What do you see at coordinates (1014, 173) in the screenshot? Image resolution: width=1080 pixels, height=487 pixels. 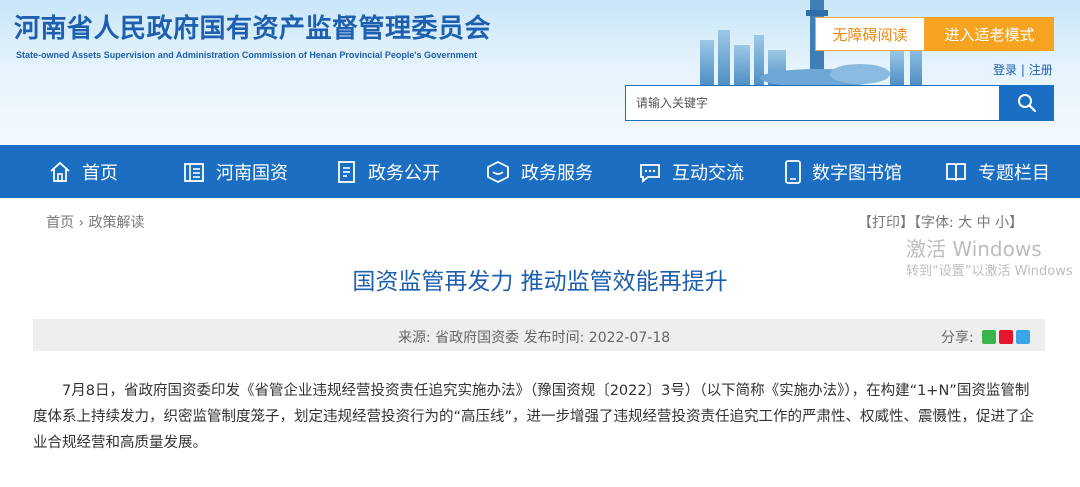 I see `nav-label: 专题栏目` at bounding box center [1014, 173].